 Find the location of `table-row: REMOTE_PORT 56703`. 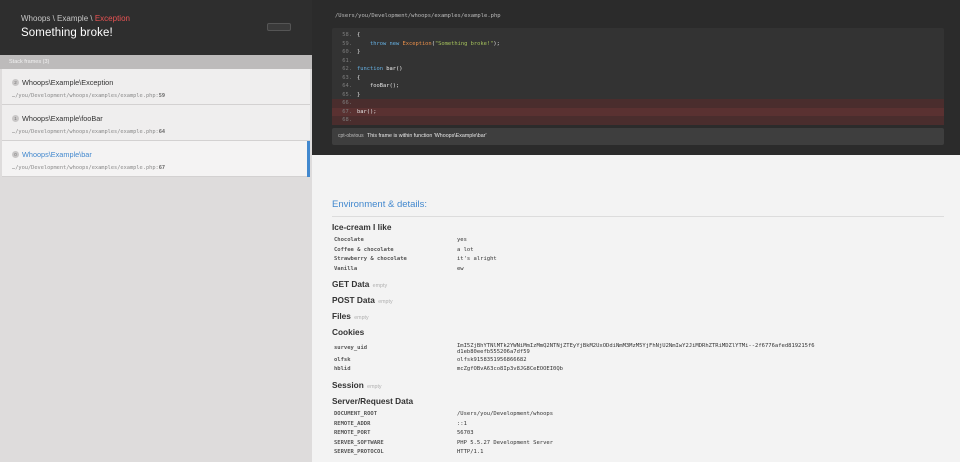

table-row: REMOTE_PORT 56703 is located at coordinates (638, 434).